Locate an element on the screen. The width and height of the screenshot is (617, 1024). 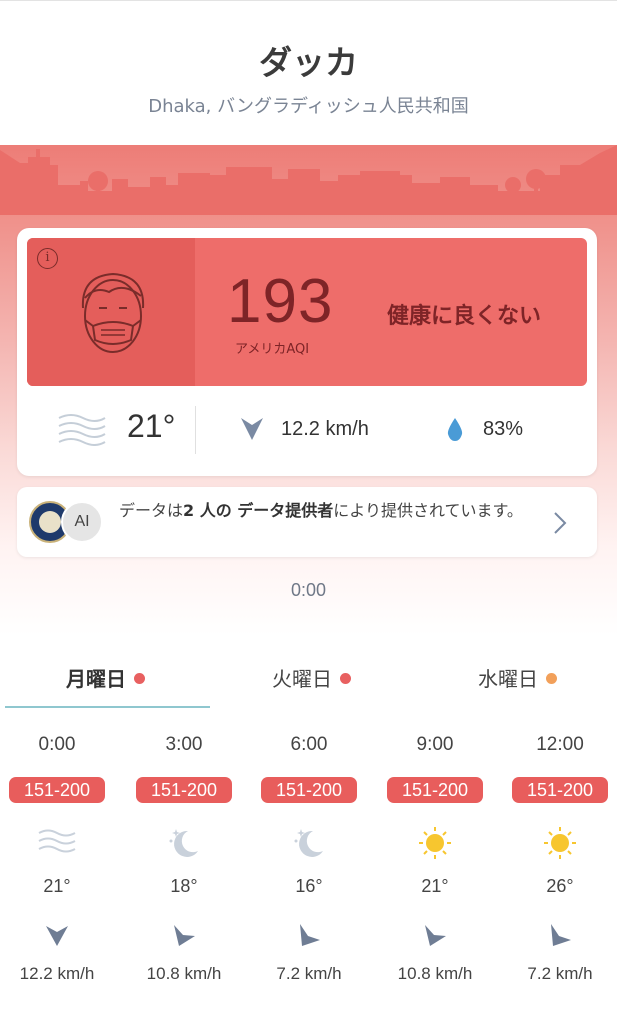
location-subtitle: Dhaka, バングラディッシュ人民共和国 is located at coordinates (308, 106).